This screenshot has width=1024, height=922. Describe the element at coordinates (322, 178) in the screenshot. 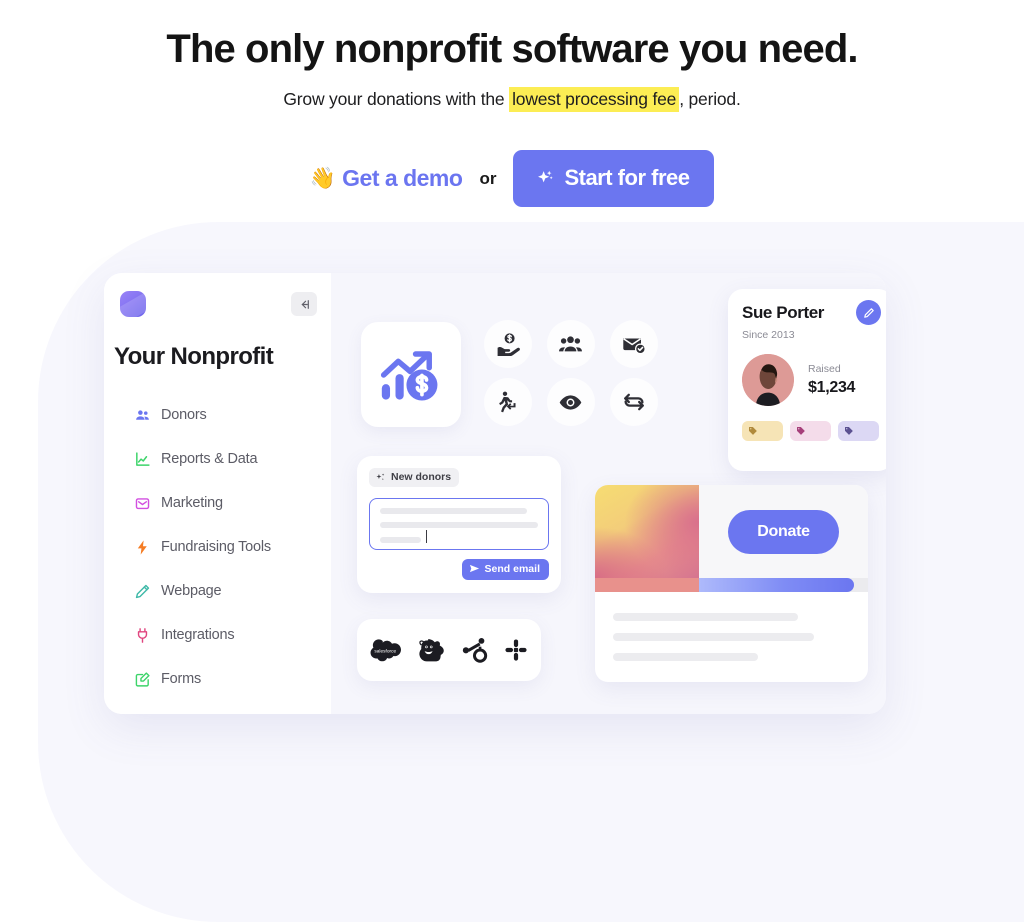

I see `waving-hand-icon: 👋` at that location.